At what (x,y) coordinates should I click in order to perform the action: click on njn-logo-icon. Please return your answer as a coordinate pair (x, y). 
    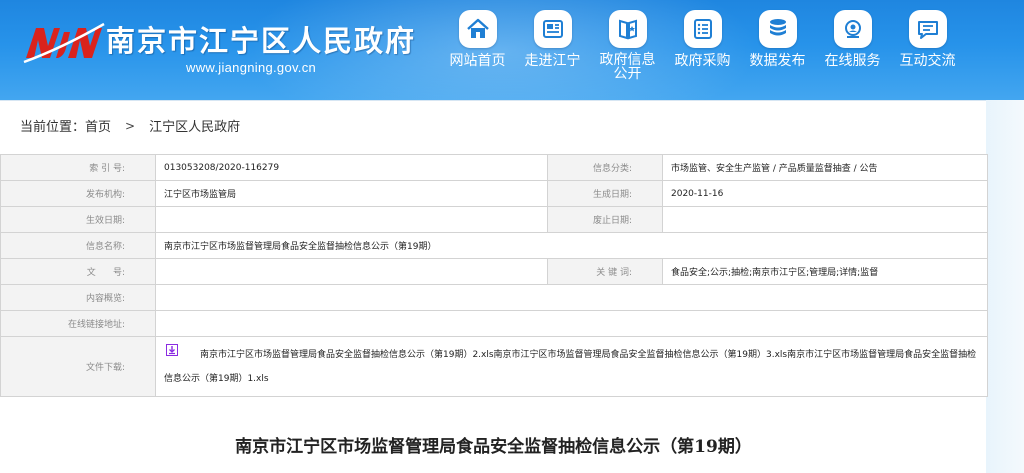
    Looking at the image, I should click on (64, 43).